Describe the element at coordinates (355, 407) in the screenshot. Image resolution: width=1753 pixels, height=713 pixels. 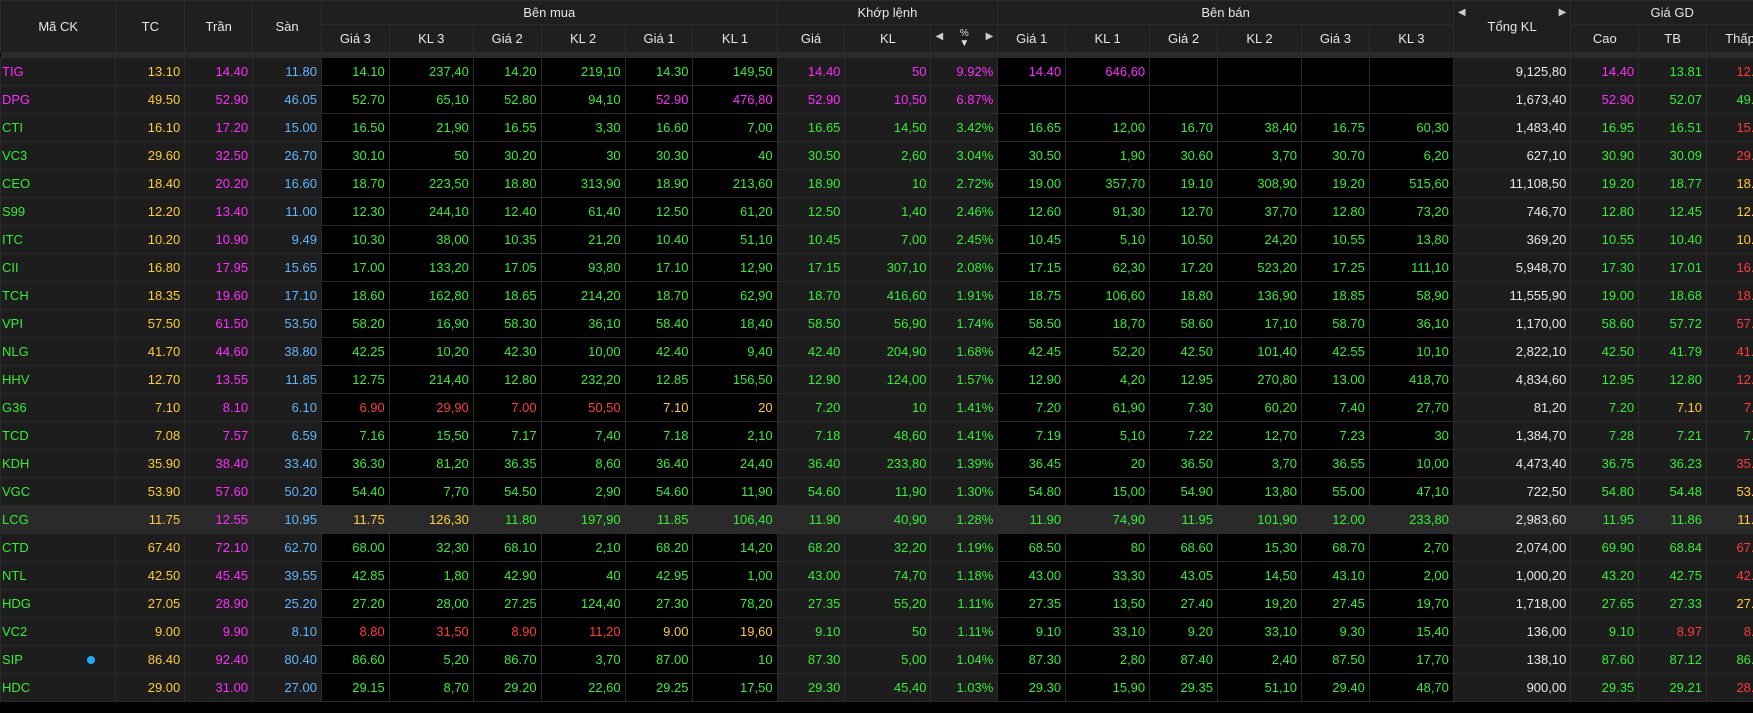
I see `buy-price3: 6.90` at that location.